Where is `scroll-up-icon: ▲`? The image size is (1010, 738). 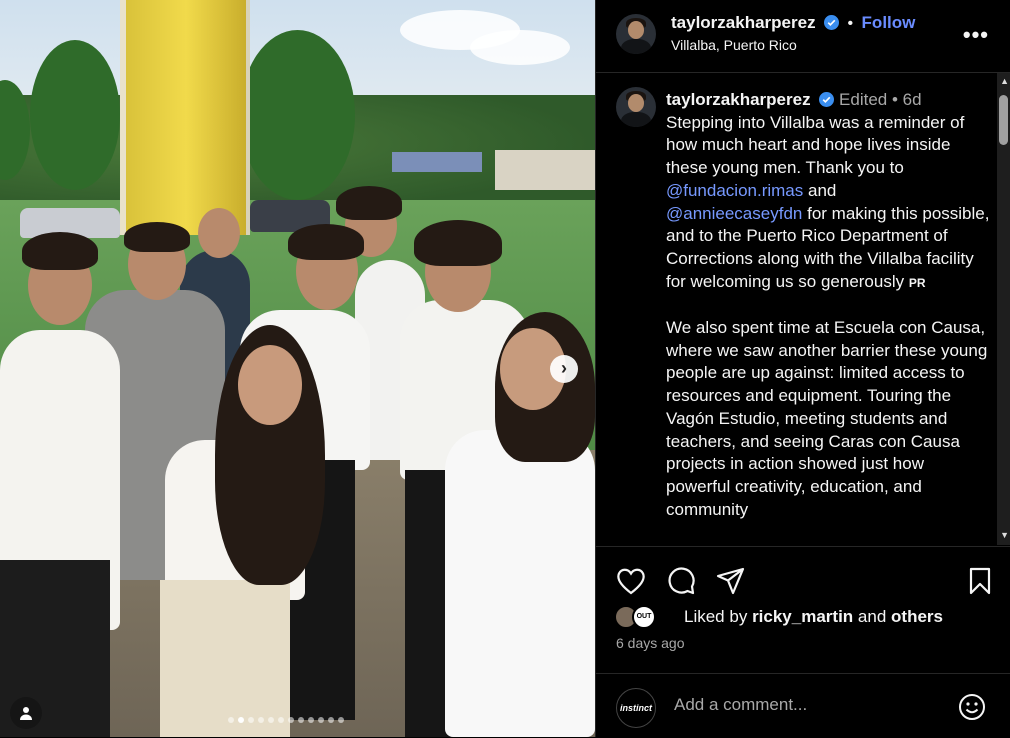 scroll-up-icon: ▲ is located at coordinates (1004, 81).